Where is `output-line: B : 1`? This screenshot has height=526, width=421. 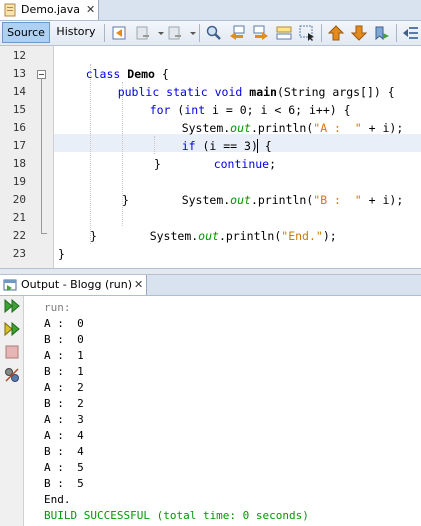 output-line: B : 1 is located at coordinates (64, 371).